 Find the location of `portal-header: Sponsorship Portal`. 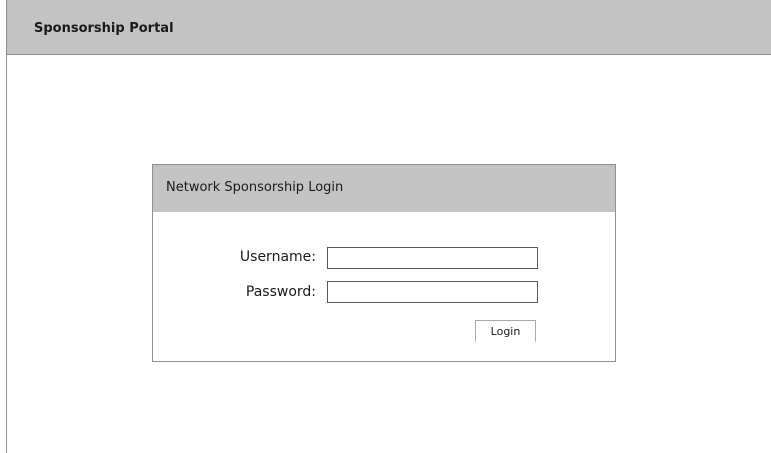

portal-header: Sponsorship Portal is located at coordinates (389, 27).